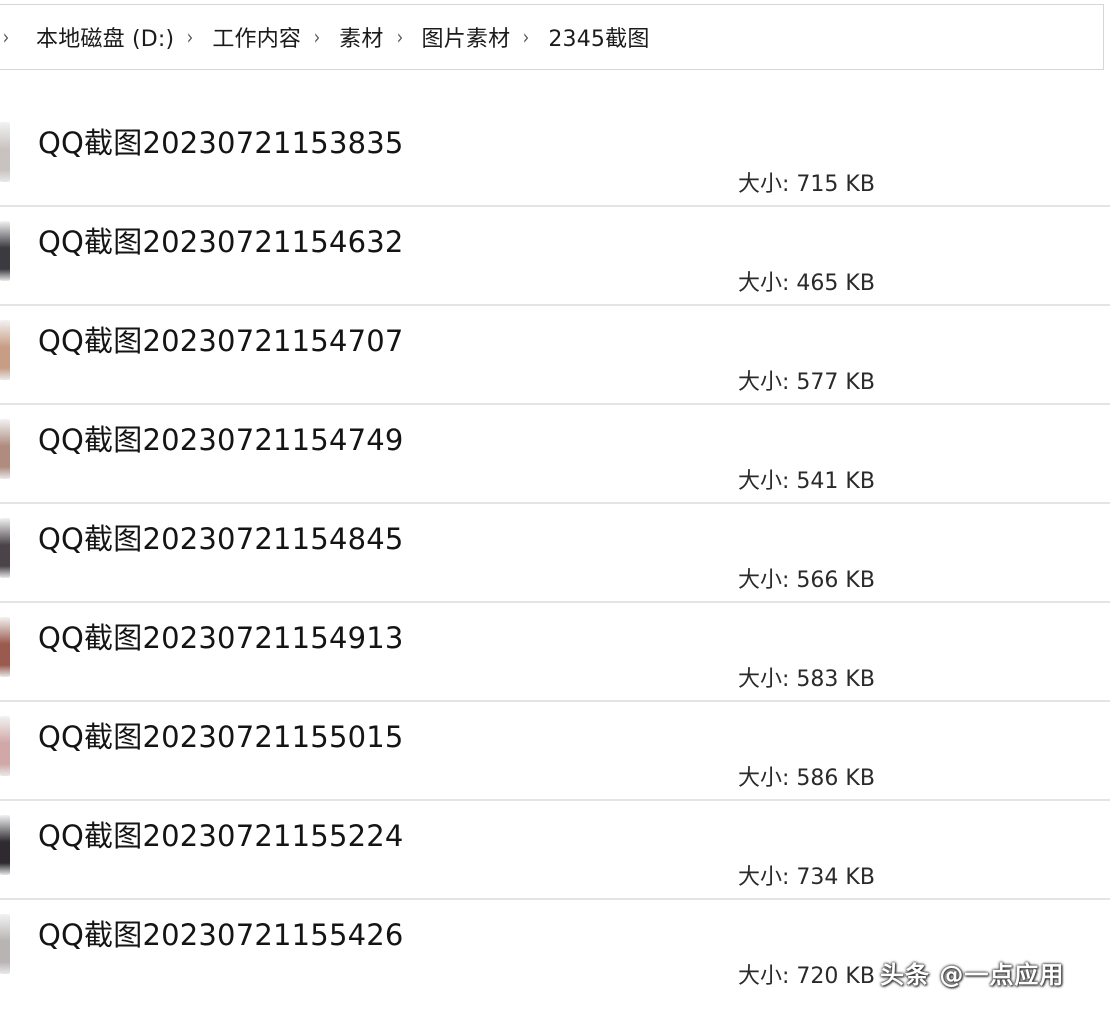  I want to click on file-row: QQ截图20230721155015 大小: 586 KB, so click(555, 751).